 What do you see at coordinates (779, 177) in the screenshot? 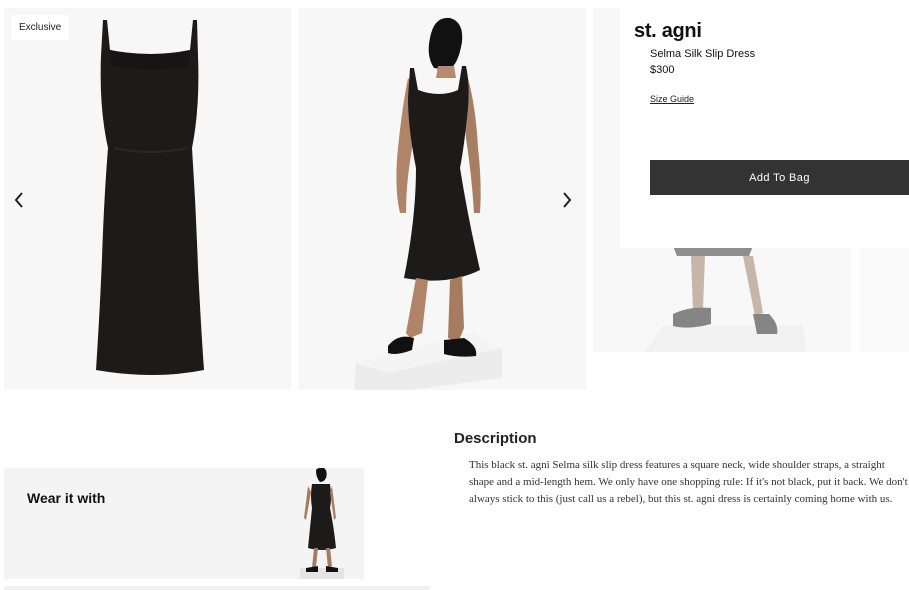
I see `add-to-bag-button: Add To Bag` at bounding box center [779, 177].